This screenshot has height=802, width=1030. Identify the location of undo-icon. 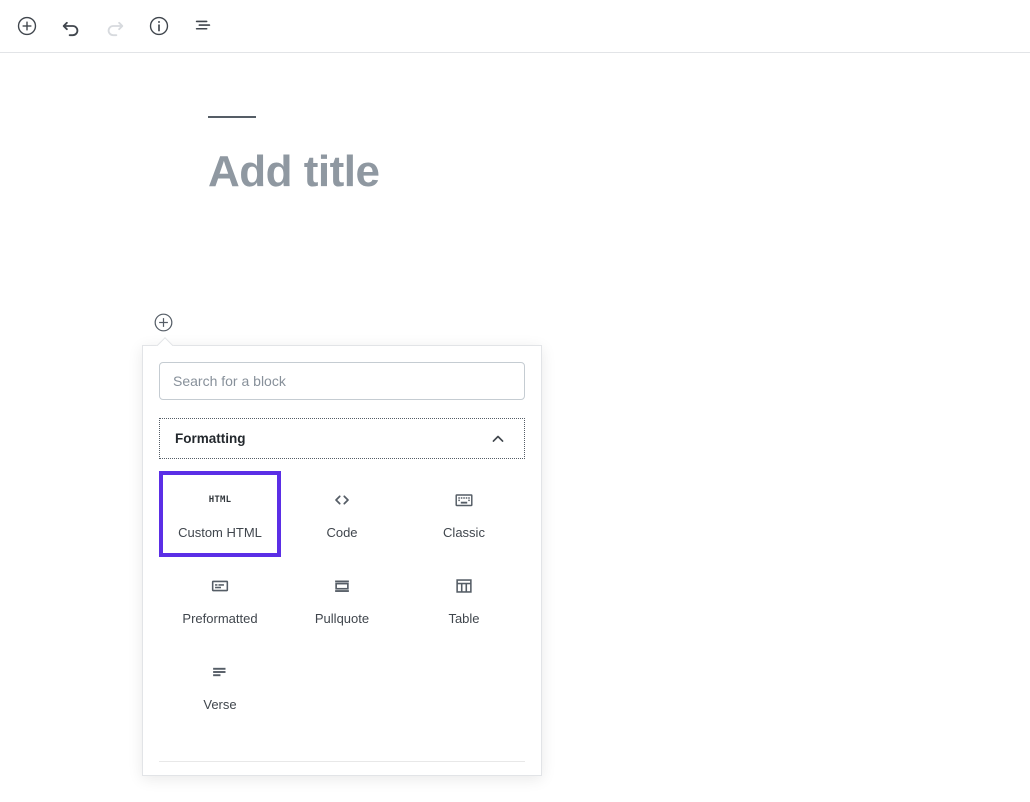
(71, 26).